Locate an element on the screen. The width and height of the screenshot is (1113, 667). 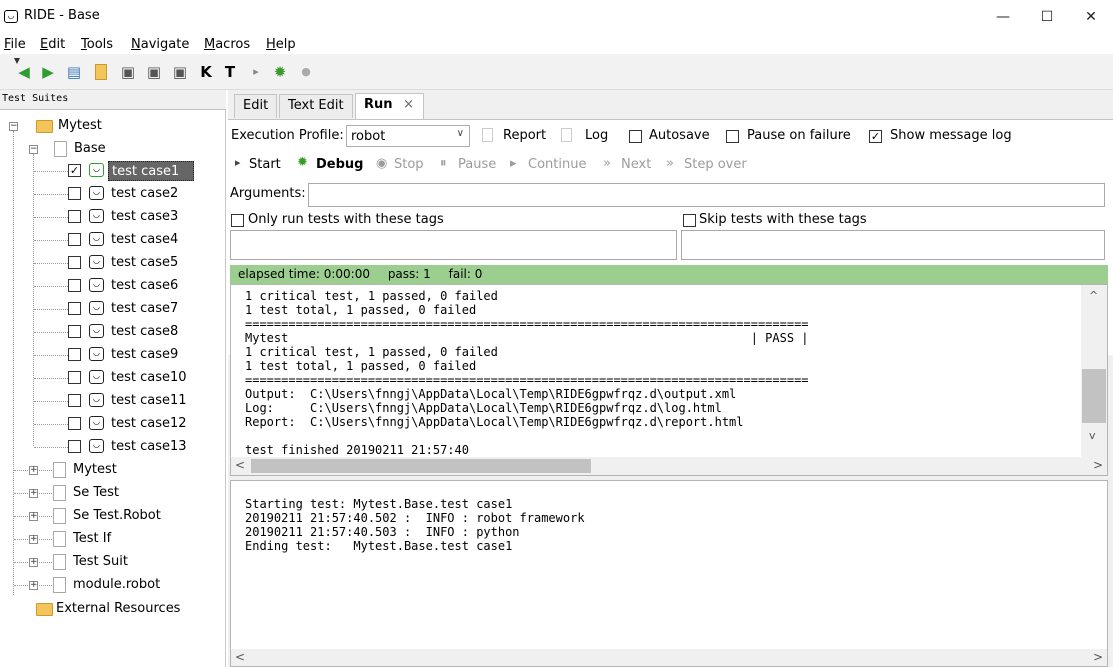
continue-button: Continue is located at coordinates (557, 164).